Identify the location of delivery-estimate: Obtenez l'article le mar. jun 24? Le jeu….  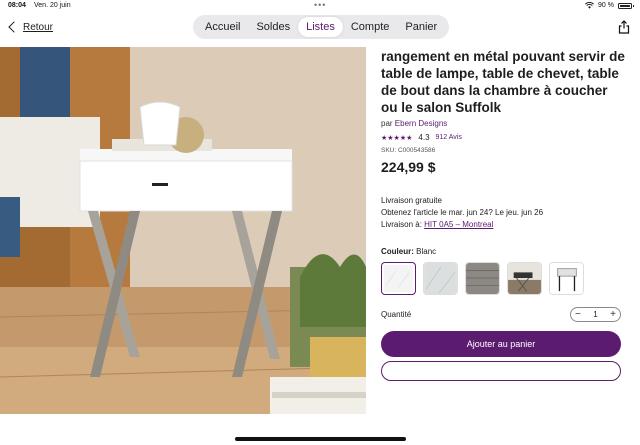
(462, 212).